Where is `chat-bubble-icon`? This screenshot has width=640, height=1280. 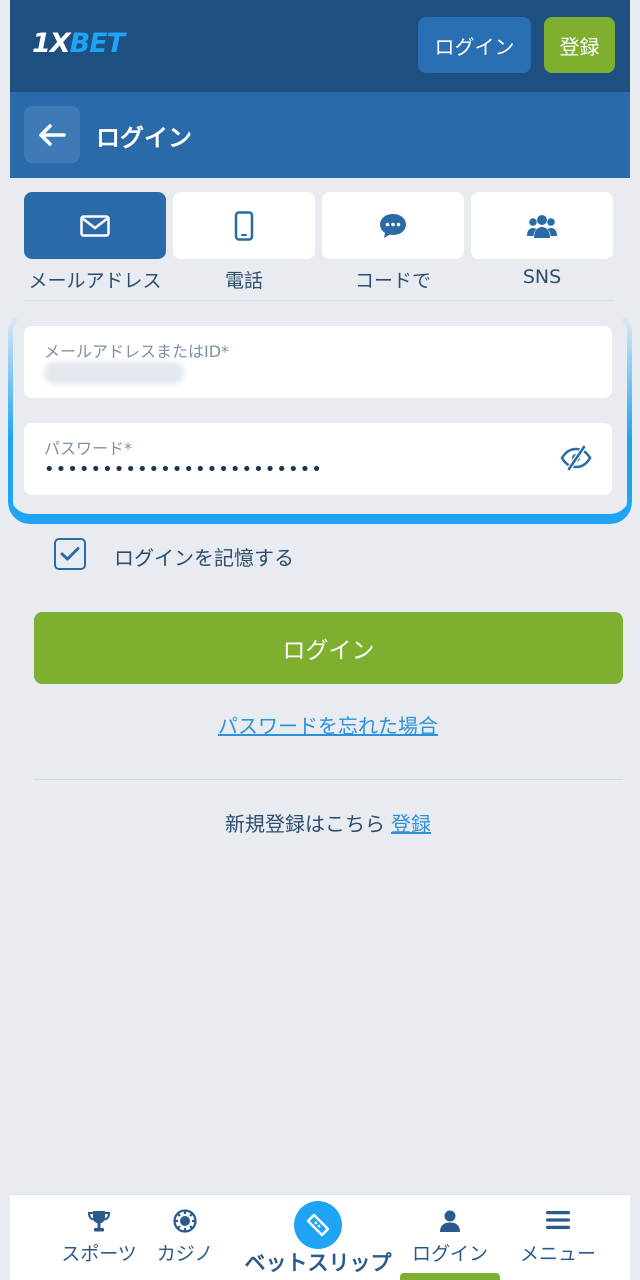 chat-bubble-icon is located at coordinates (393, 225).